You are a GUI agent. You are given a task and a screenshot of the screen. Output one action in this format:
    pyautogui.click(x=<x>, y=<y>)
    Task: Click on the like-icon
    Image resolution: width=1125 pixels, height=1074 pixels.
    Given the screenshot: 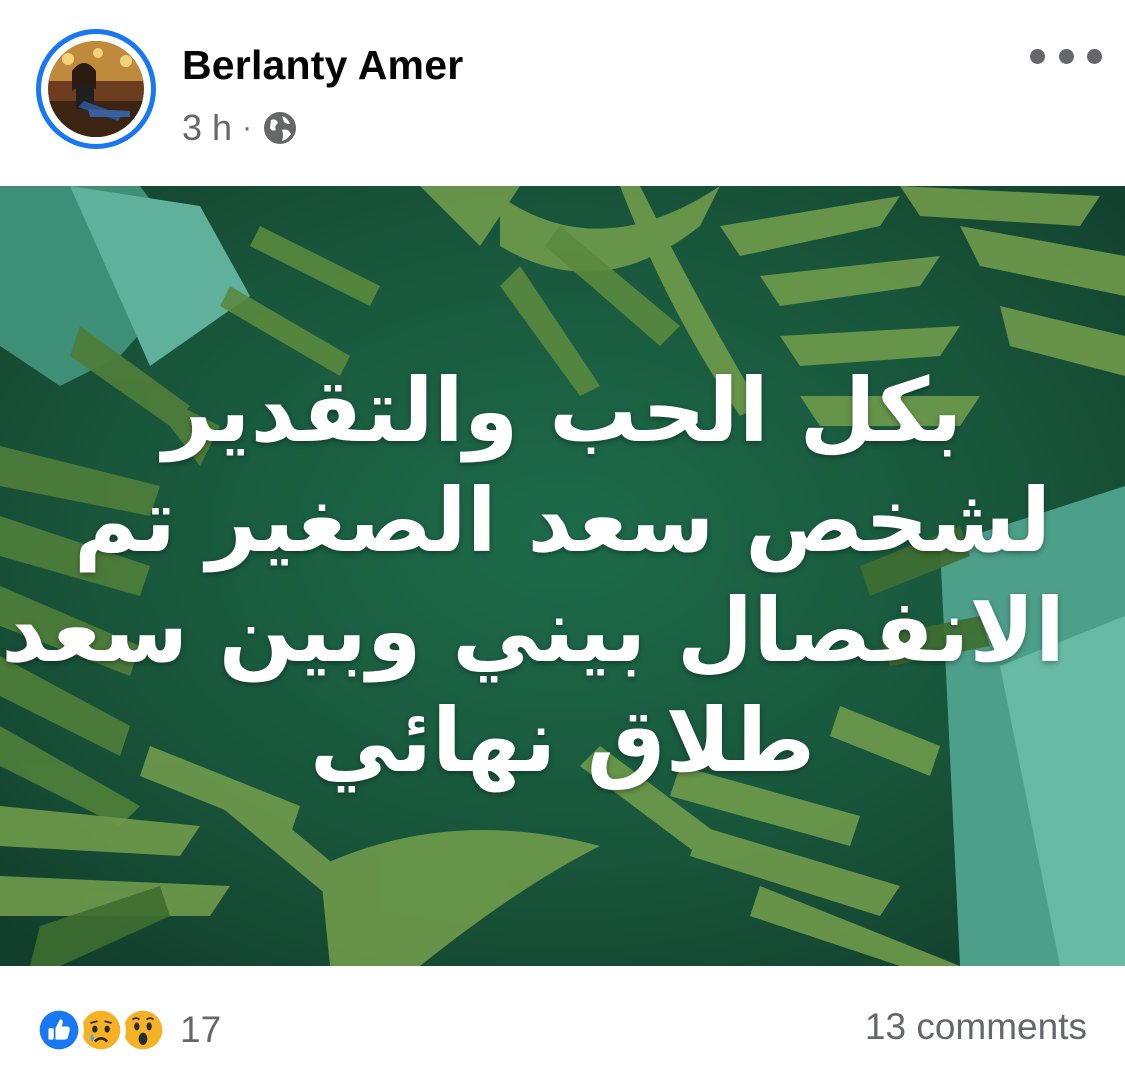 What is the action you would take?
    pyautogui.click(x=59, y=1030)
    